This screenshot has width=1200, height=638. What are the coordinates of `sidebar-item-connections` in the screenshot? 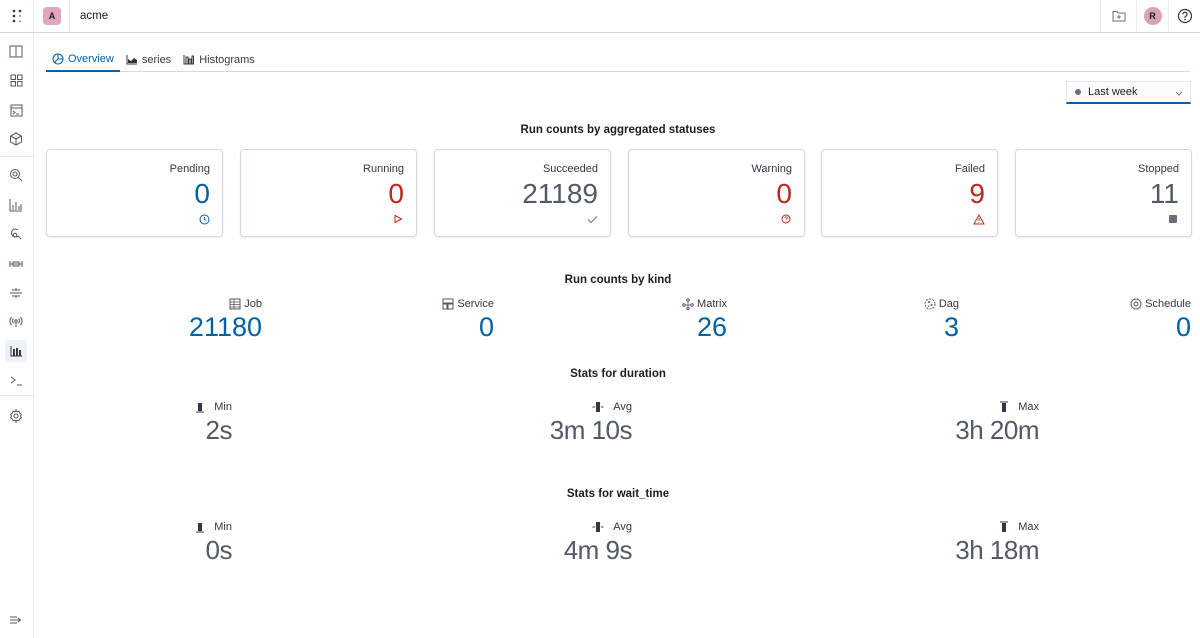 It's located at (16, 264).